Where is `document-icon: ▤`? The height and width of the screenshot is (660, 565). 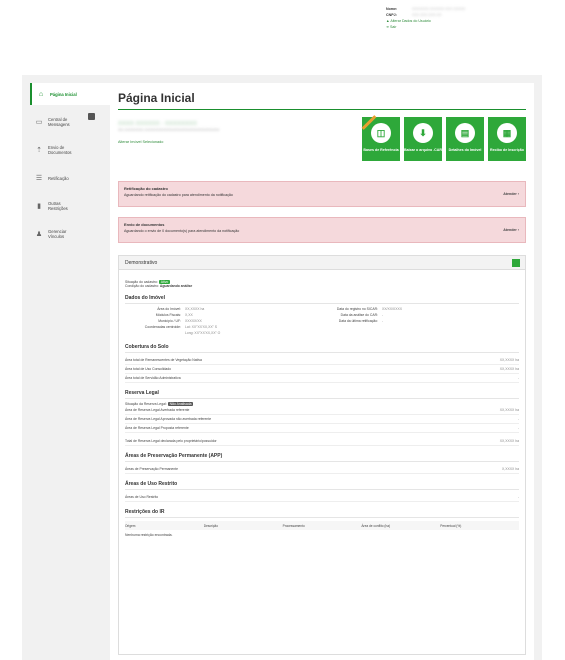
document-icon: ▤ is located at coordinates (465, 133).